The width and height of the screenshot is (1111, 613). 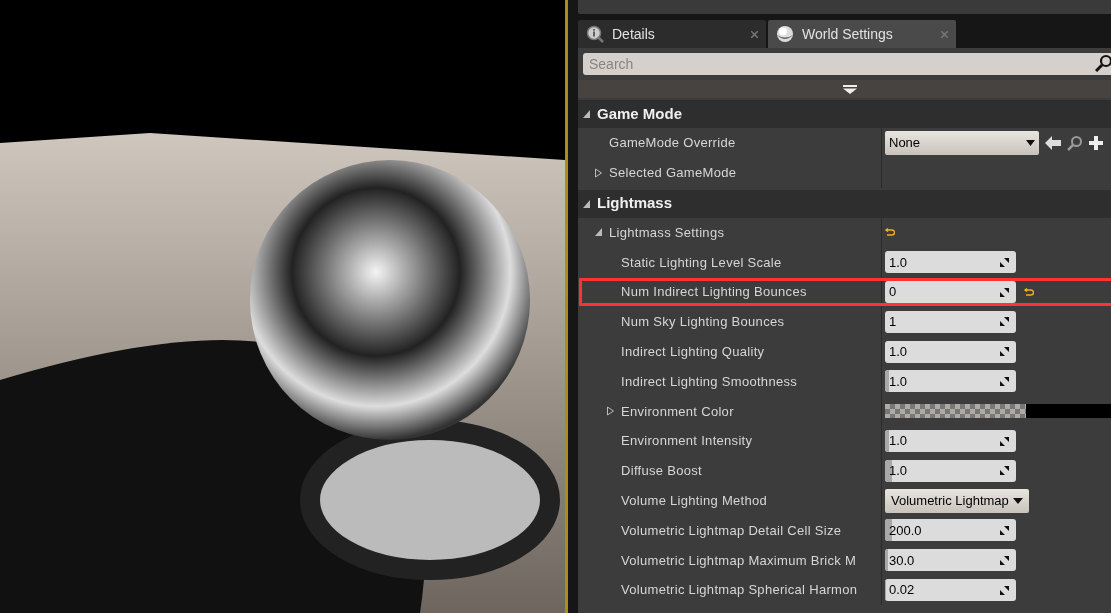 I want to click on property-label: Selected GameMode, so click(x=673, y=172).